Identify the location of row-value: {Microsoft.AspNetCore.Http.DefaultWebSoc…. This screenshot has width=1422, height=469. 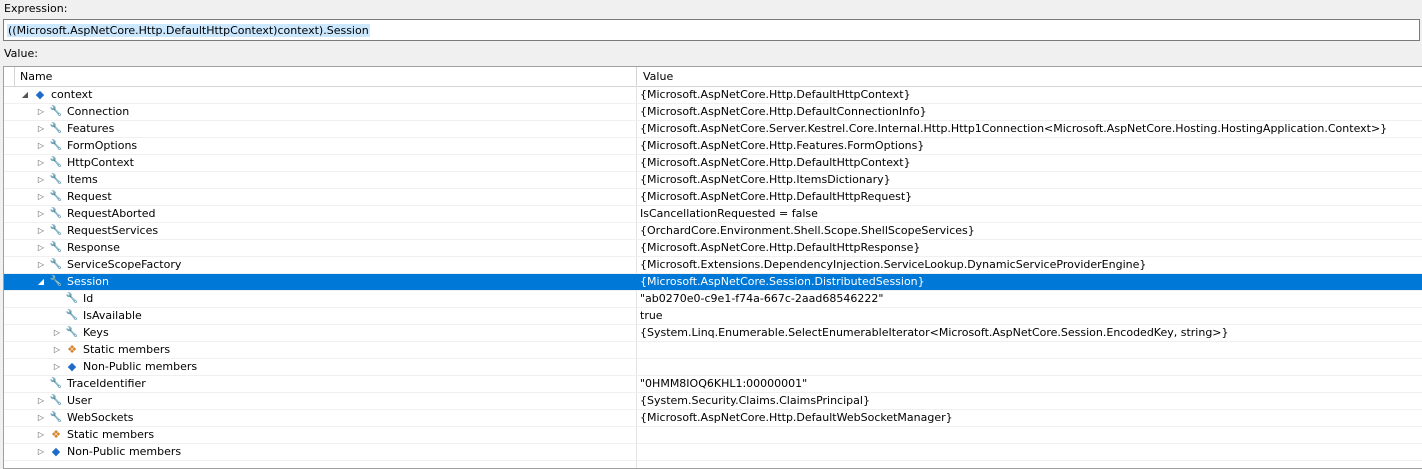
(1031, 418).